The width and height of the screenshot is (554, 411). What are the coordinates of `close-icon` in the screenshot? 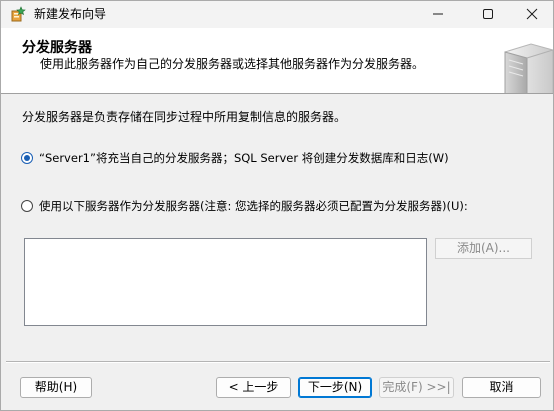 It's located at (532, 14).